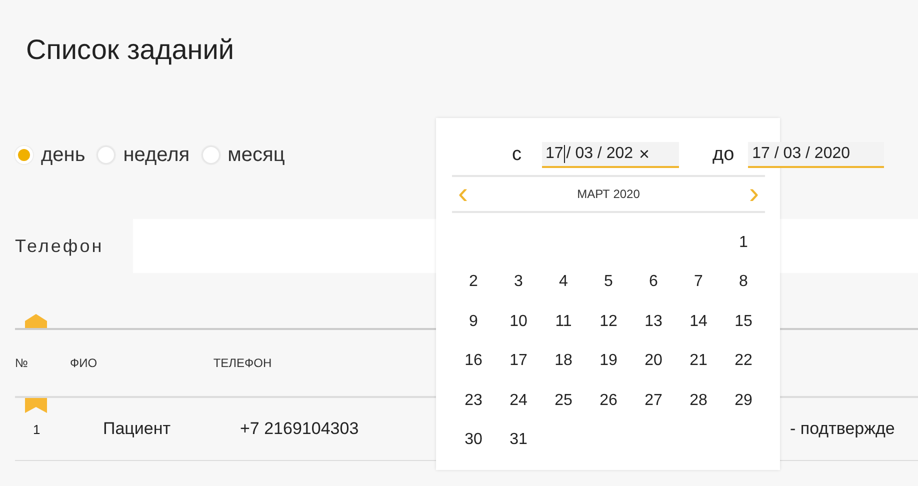  What do you see at coordinates (300, 429) in the screenshot?
I see `table-cell-text: +7 2169104303` at bounding box center [300, 429].